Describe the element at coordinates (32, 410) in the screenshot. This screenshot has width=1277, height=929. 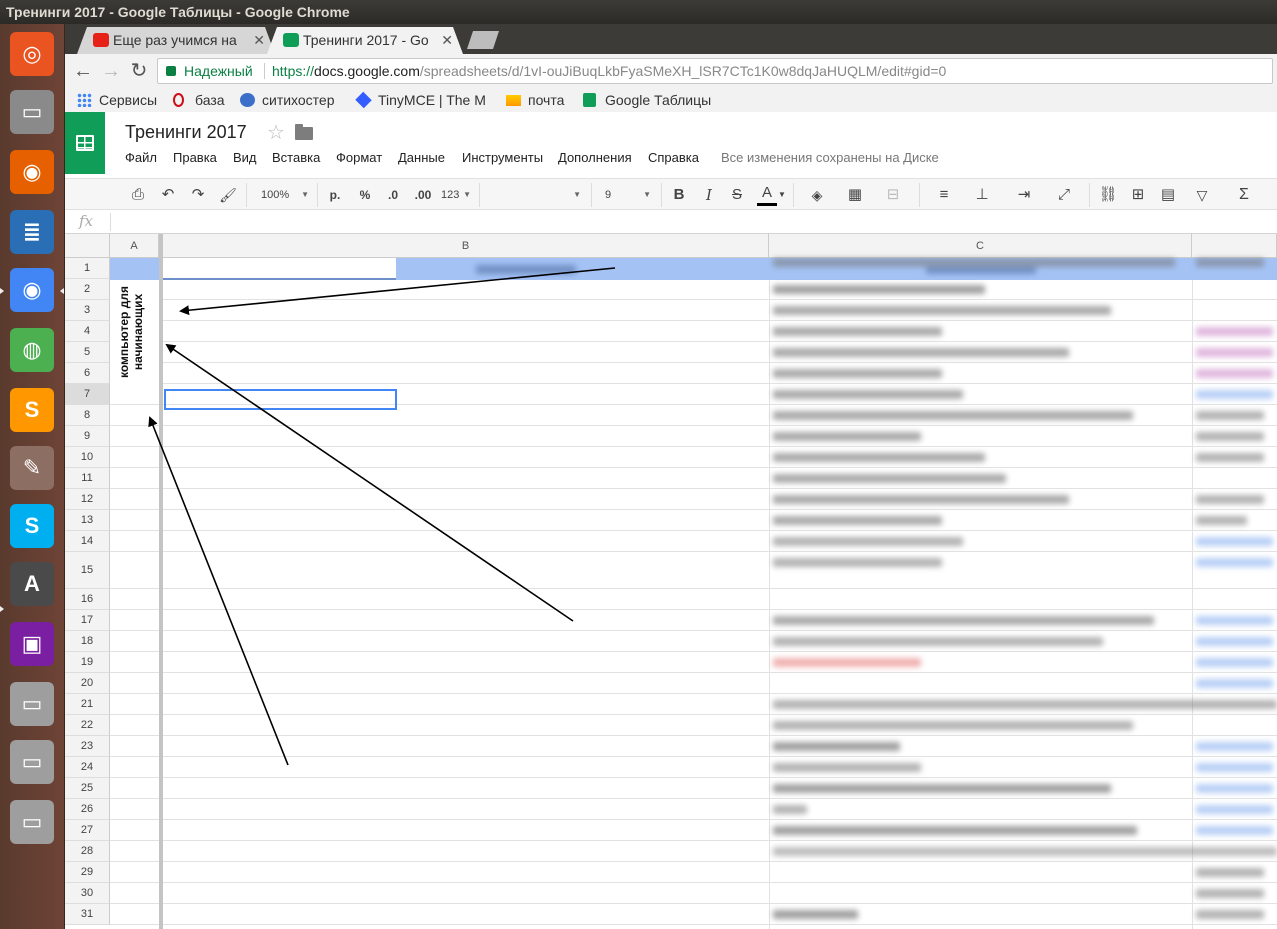
I see `sublime-icon: S` at that location.